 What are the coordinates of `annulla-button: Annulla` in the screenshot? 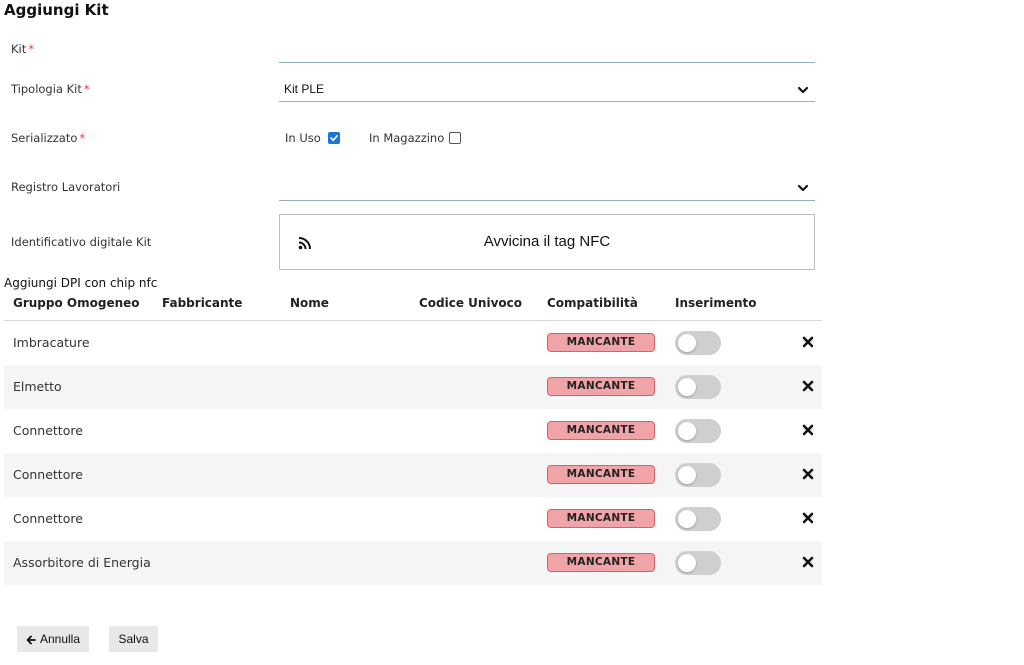 It's located at (53, 639).